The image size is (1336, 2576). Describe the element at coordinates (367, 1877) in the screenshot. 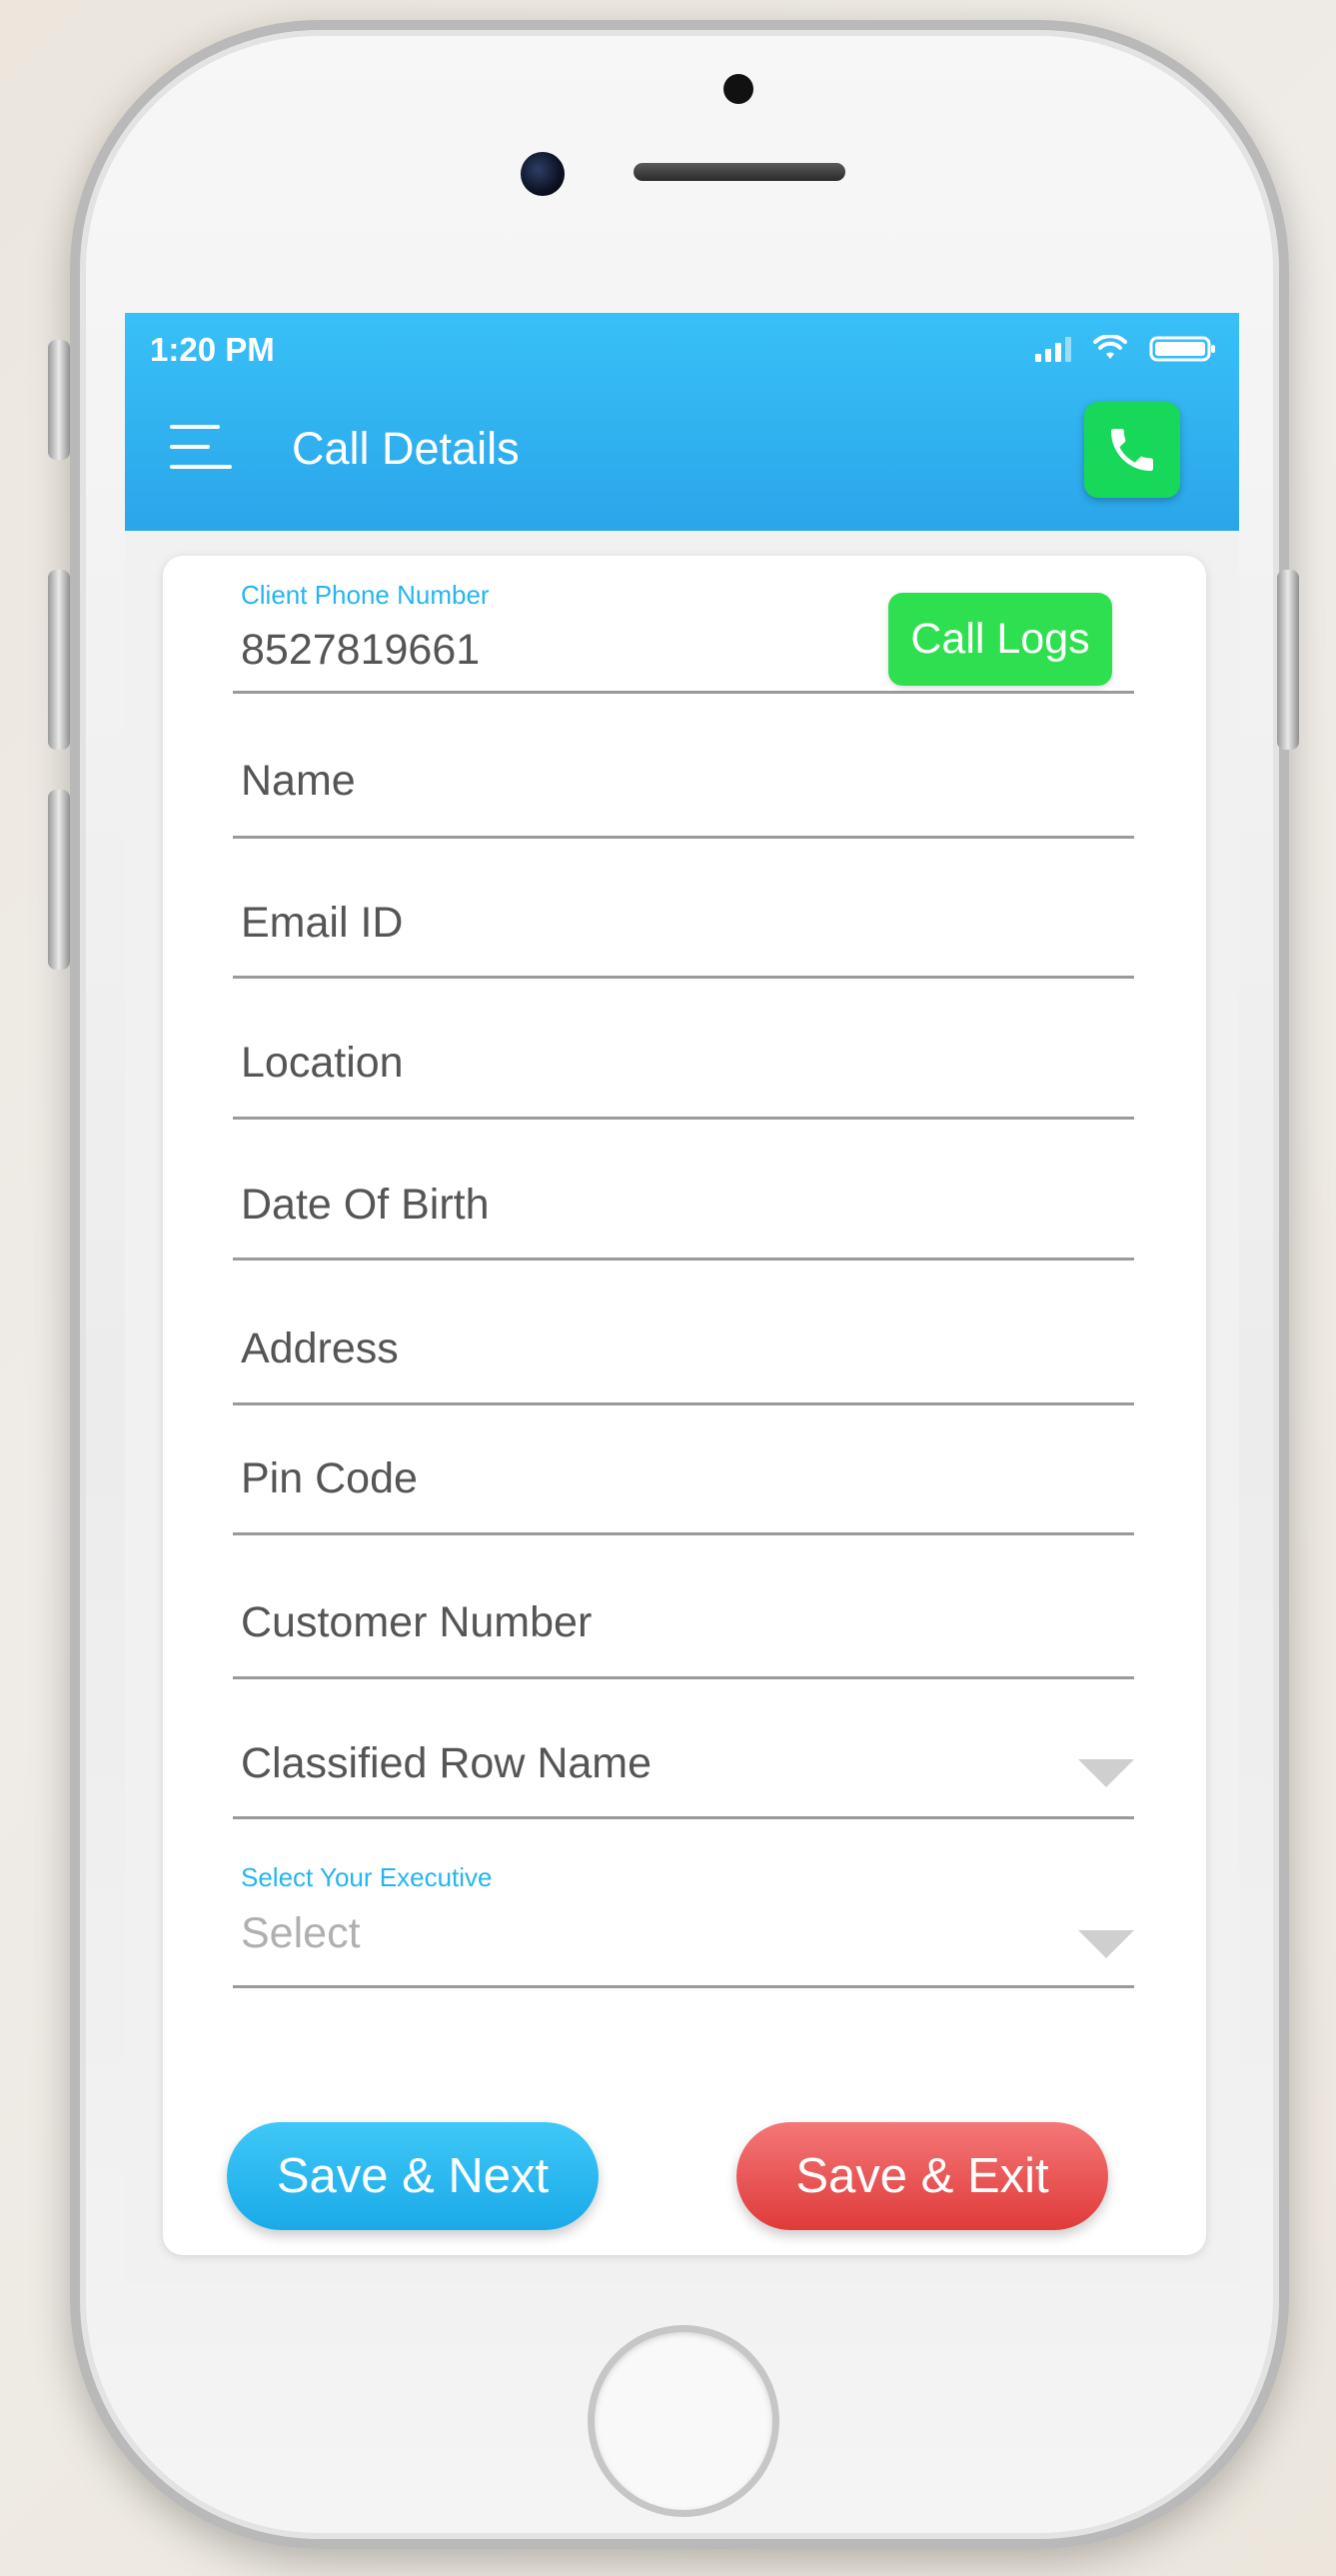

I see `executive-label: Select Your Executive` at that location.